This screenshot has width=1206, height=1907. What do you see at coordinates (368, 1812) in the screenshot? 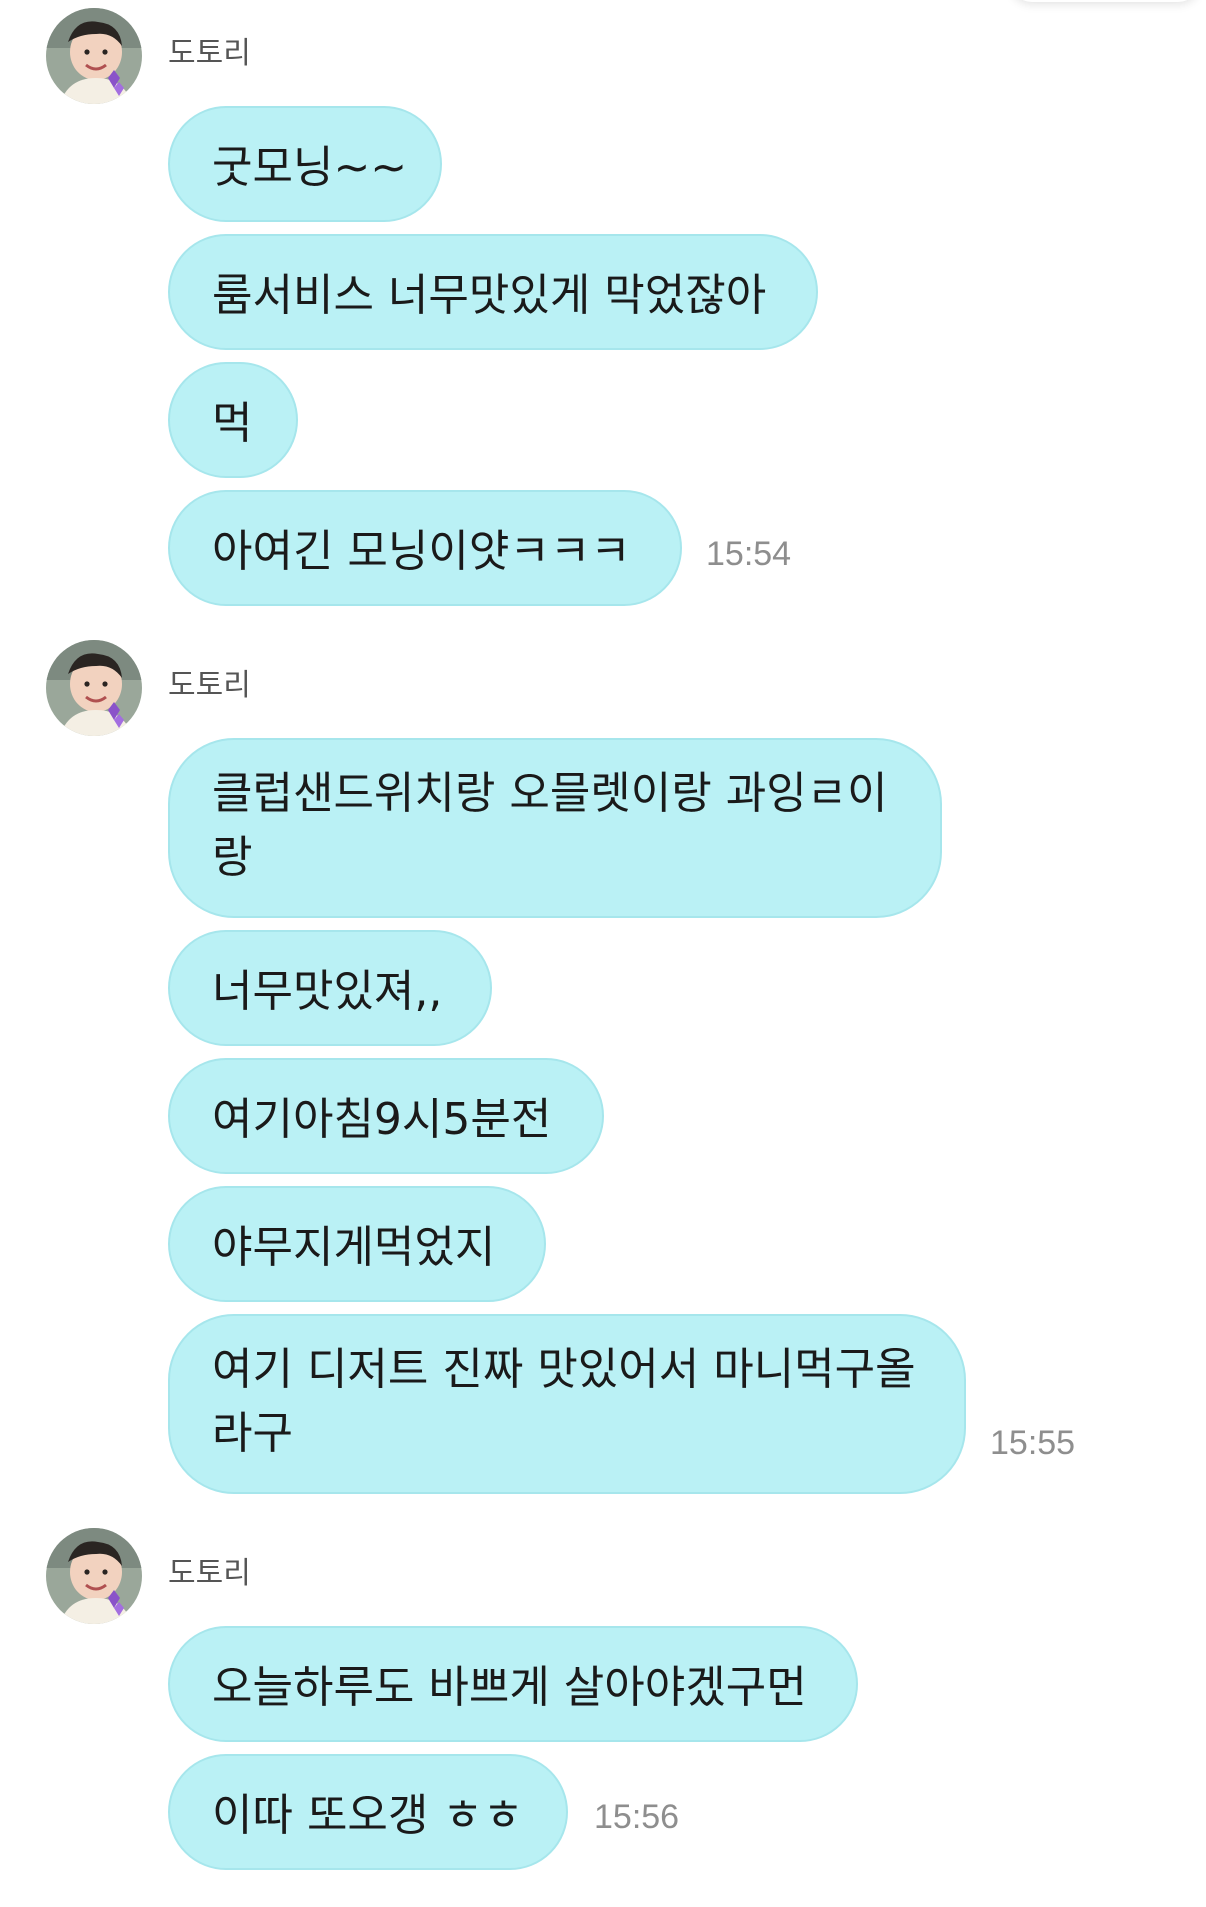
I see `message-bubble: 이따 또오갱 ㅎㅎ` at bounding box center [368, 1812].